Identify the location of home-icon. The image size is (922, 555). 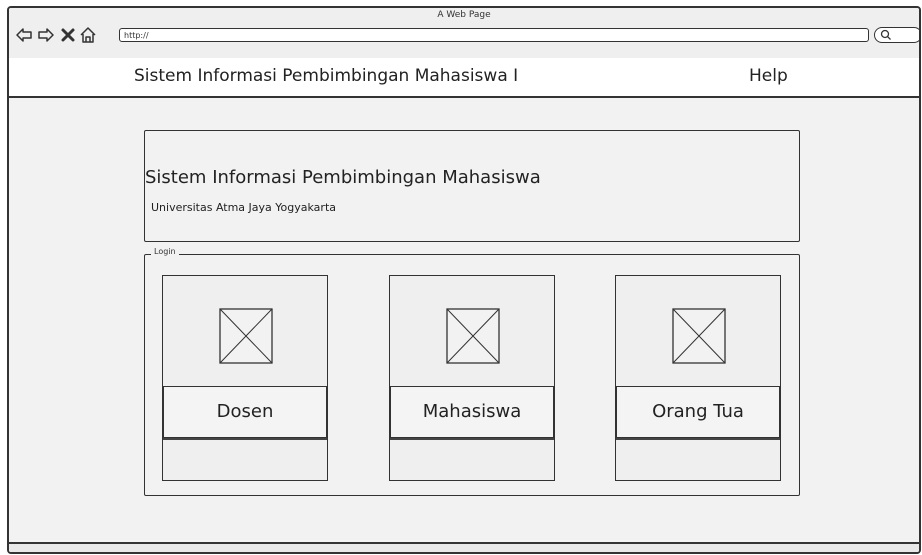
(88, 35).